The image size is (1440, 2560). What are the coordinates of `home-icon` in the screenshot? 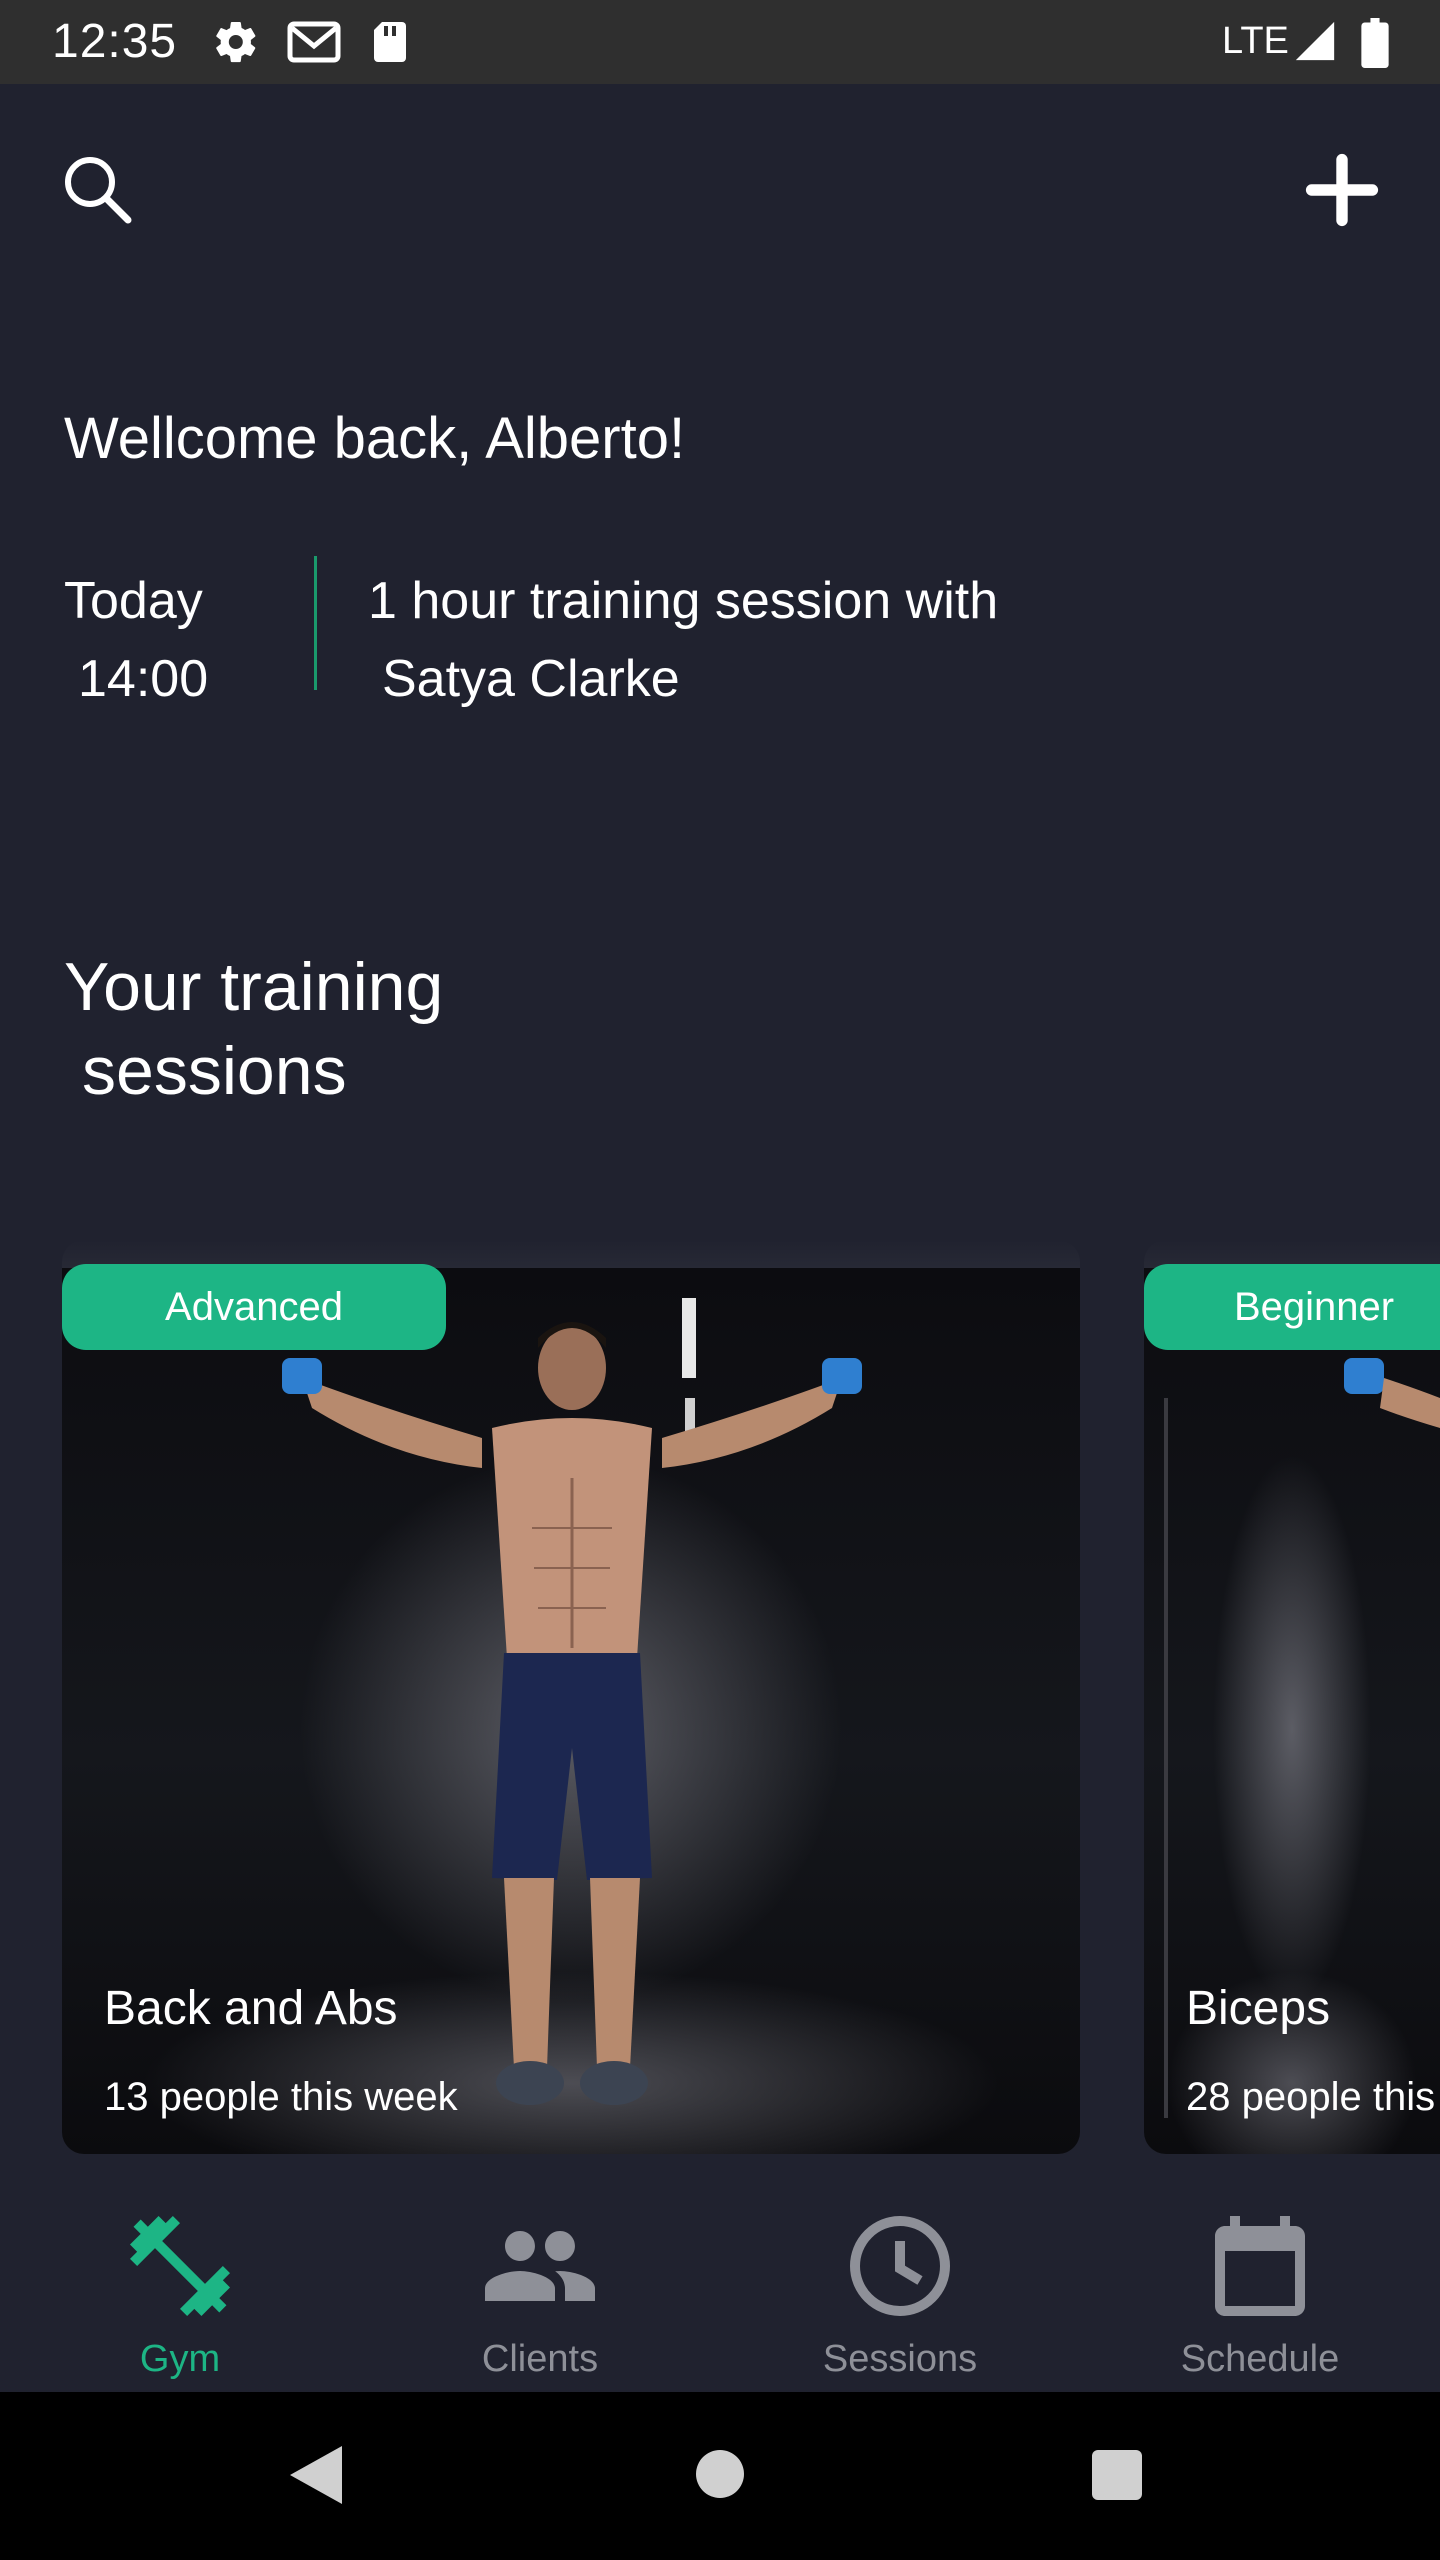 It's located at (720, 2474).